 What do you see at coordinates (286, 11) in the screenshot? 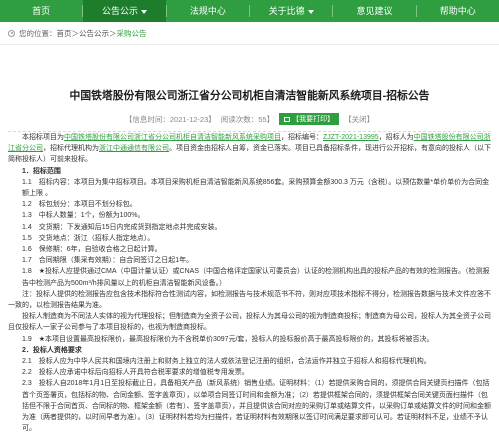
I see `nav-about-label: 关于比德` at bounding box center [286, 11].